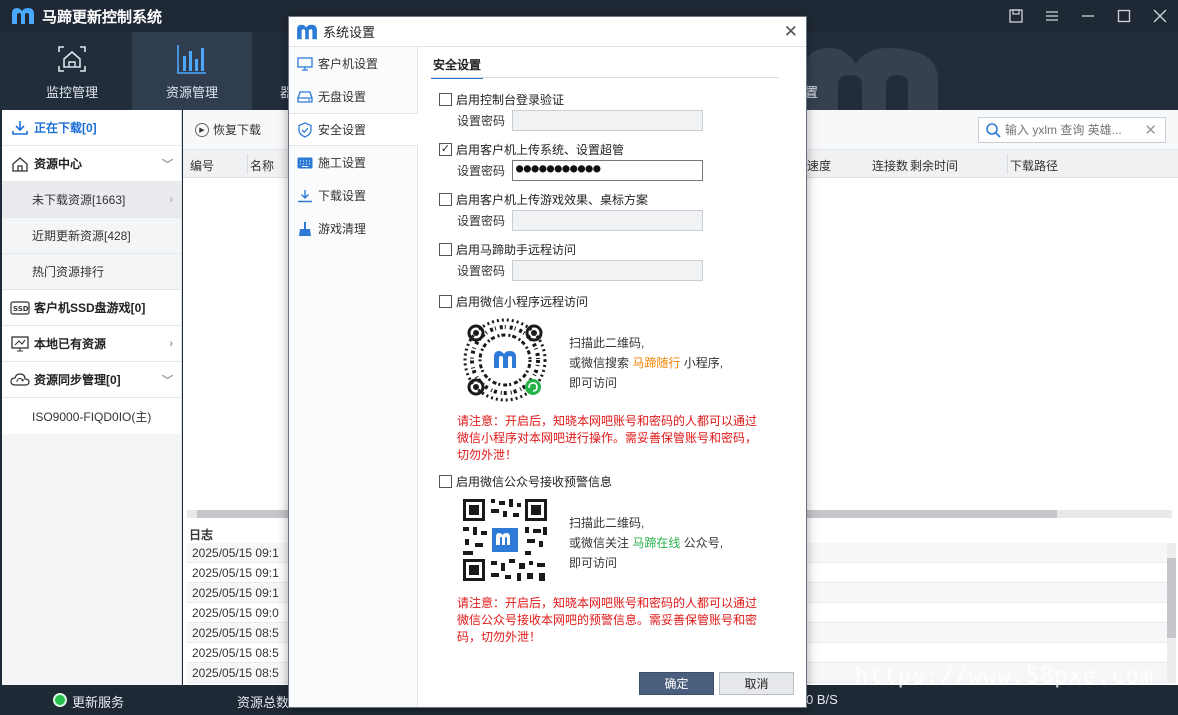 This screenshot has height=715, width=1178. What do you see at coordinates (305, 97) in the screenshot?
I see `disk-icon` at bounding box center [305, 97].